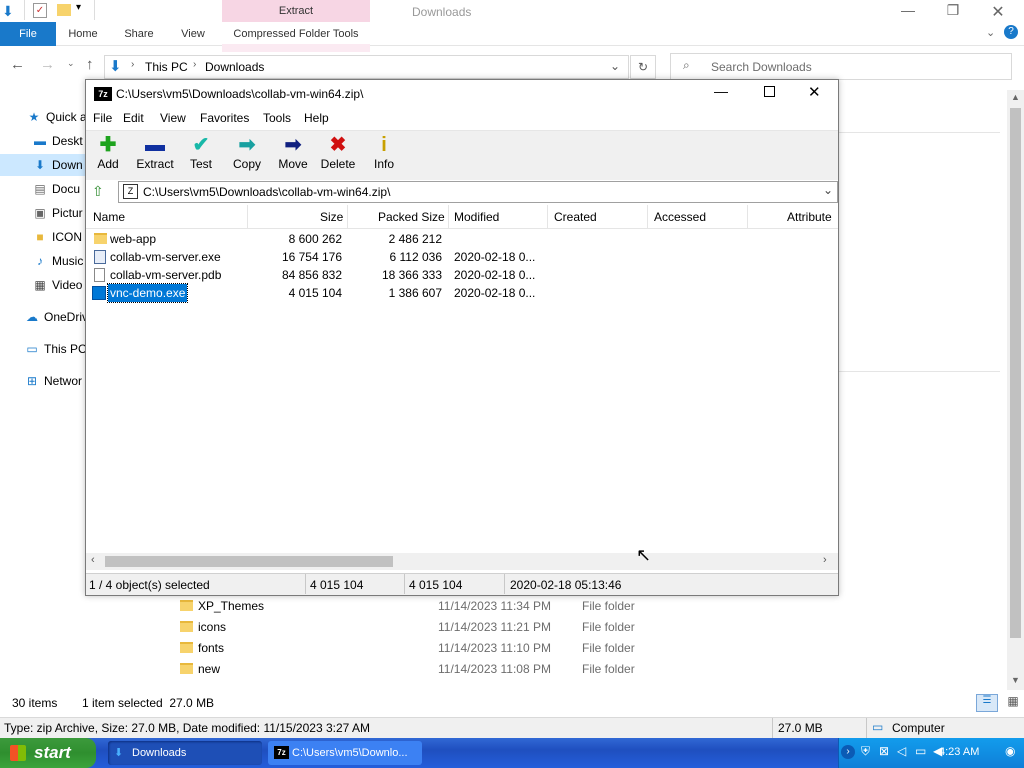 The image size is (1024, 768). Describe the element at coordinates (953, 10) in the screenshot. I see `restore-icon: ❐` at that location.